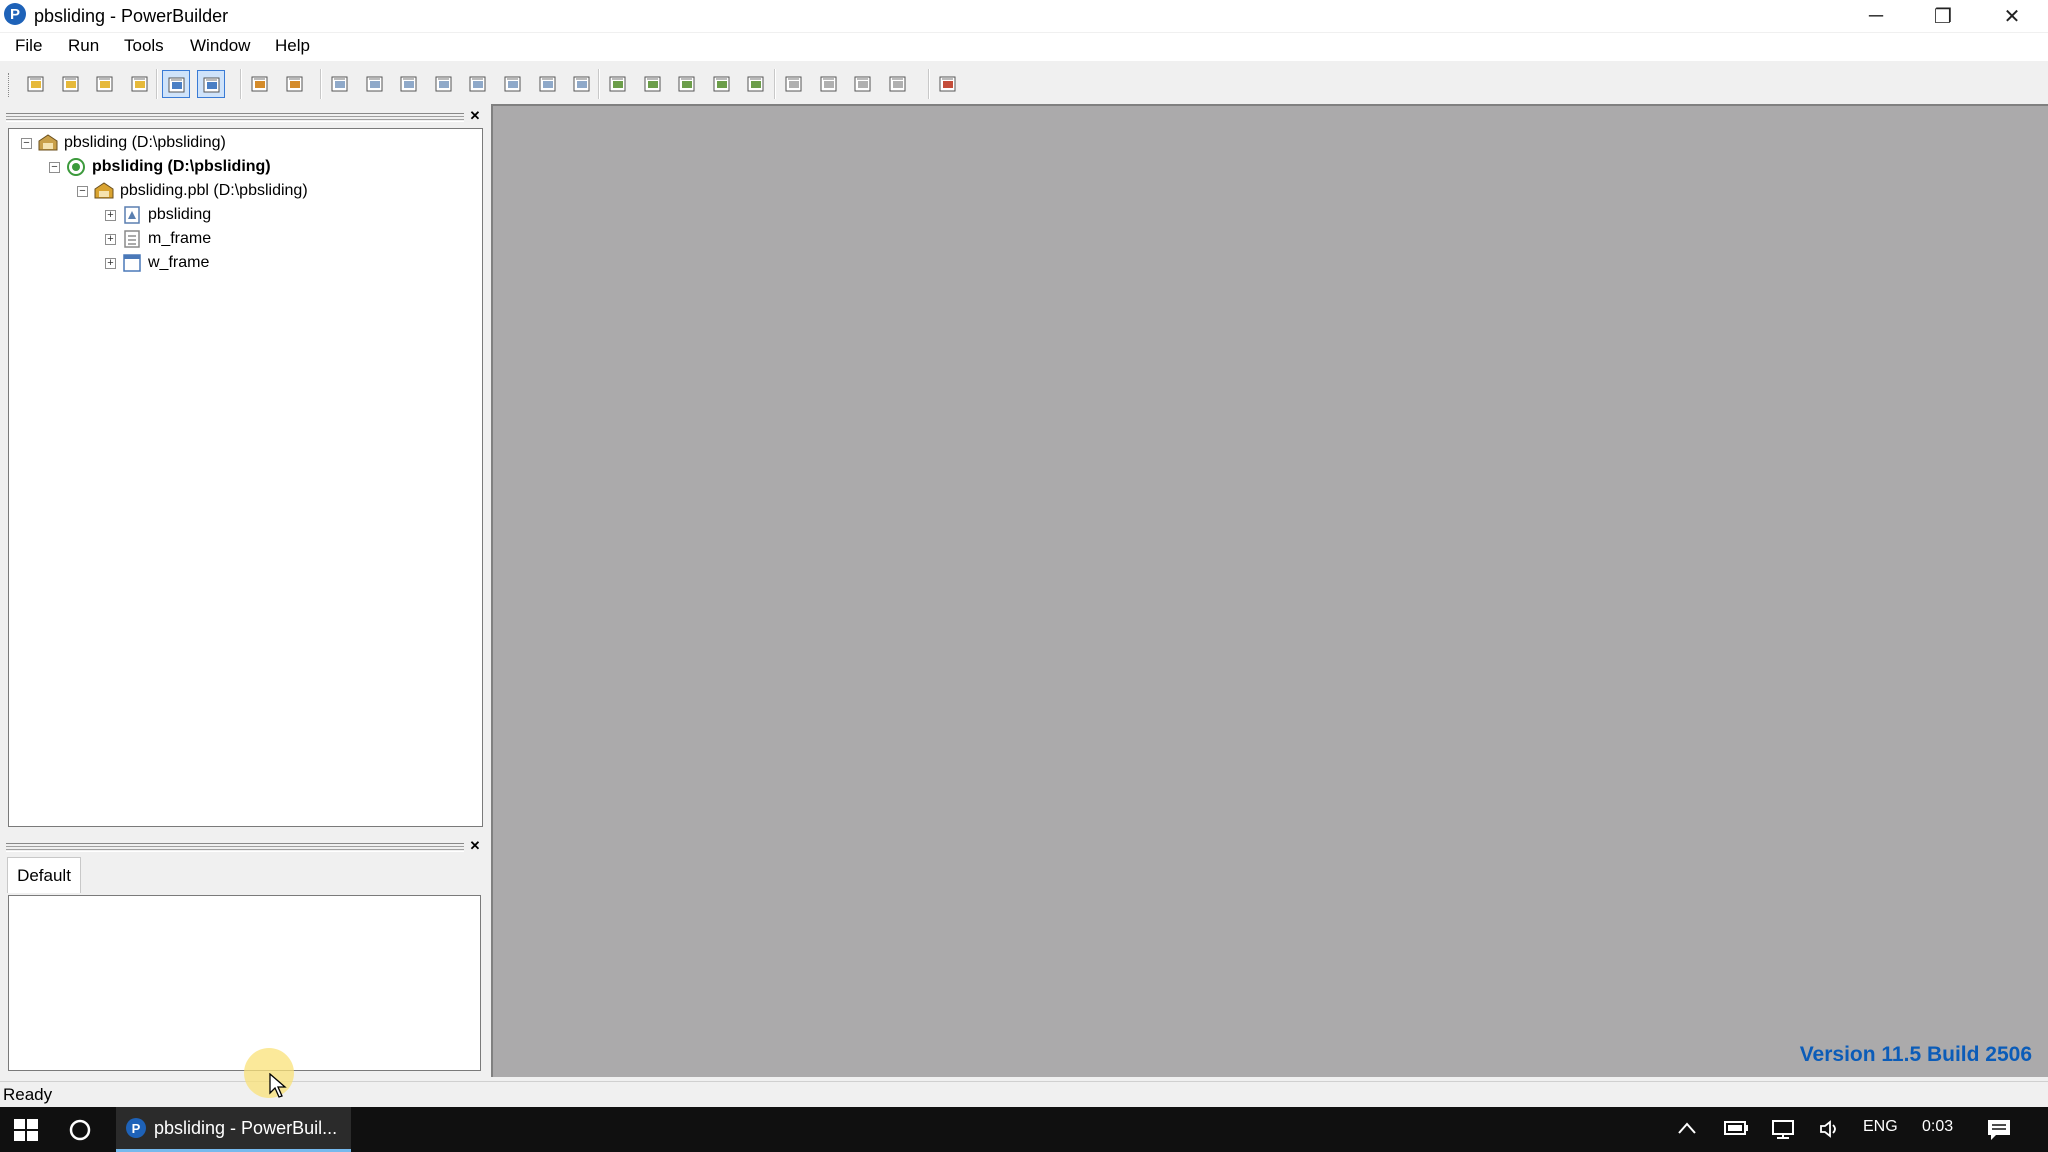  Describe the element at coordinates (1915, 1054) in the screenshot. I see `version-label: Version 11.5 Build 2506` at that location.